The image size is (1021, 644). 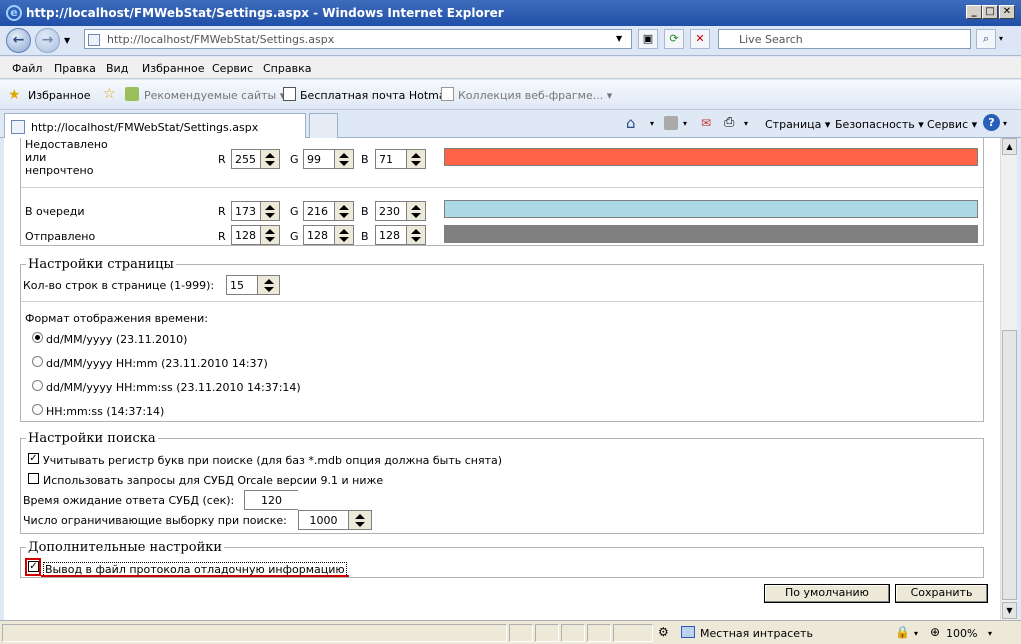 I want to click on history-dropdown-icon: ▼, so click(x=67, y=40).